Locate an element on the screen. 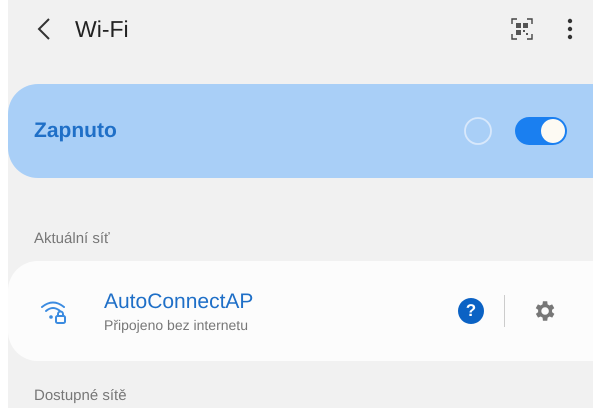 This screenshot has height=408, width=593. more-options-icon is located at coordinates (570, 29).